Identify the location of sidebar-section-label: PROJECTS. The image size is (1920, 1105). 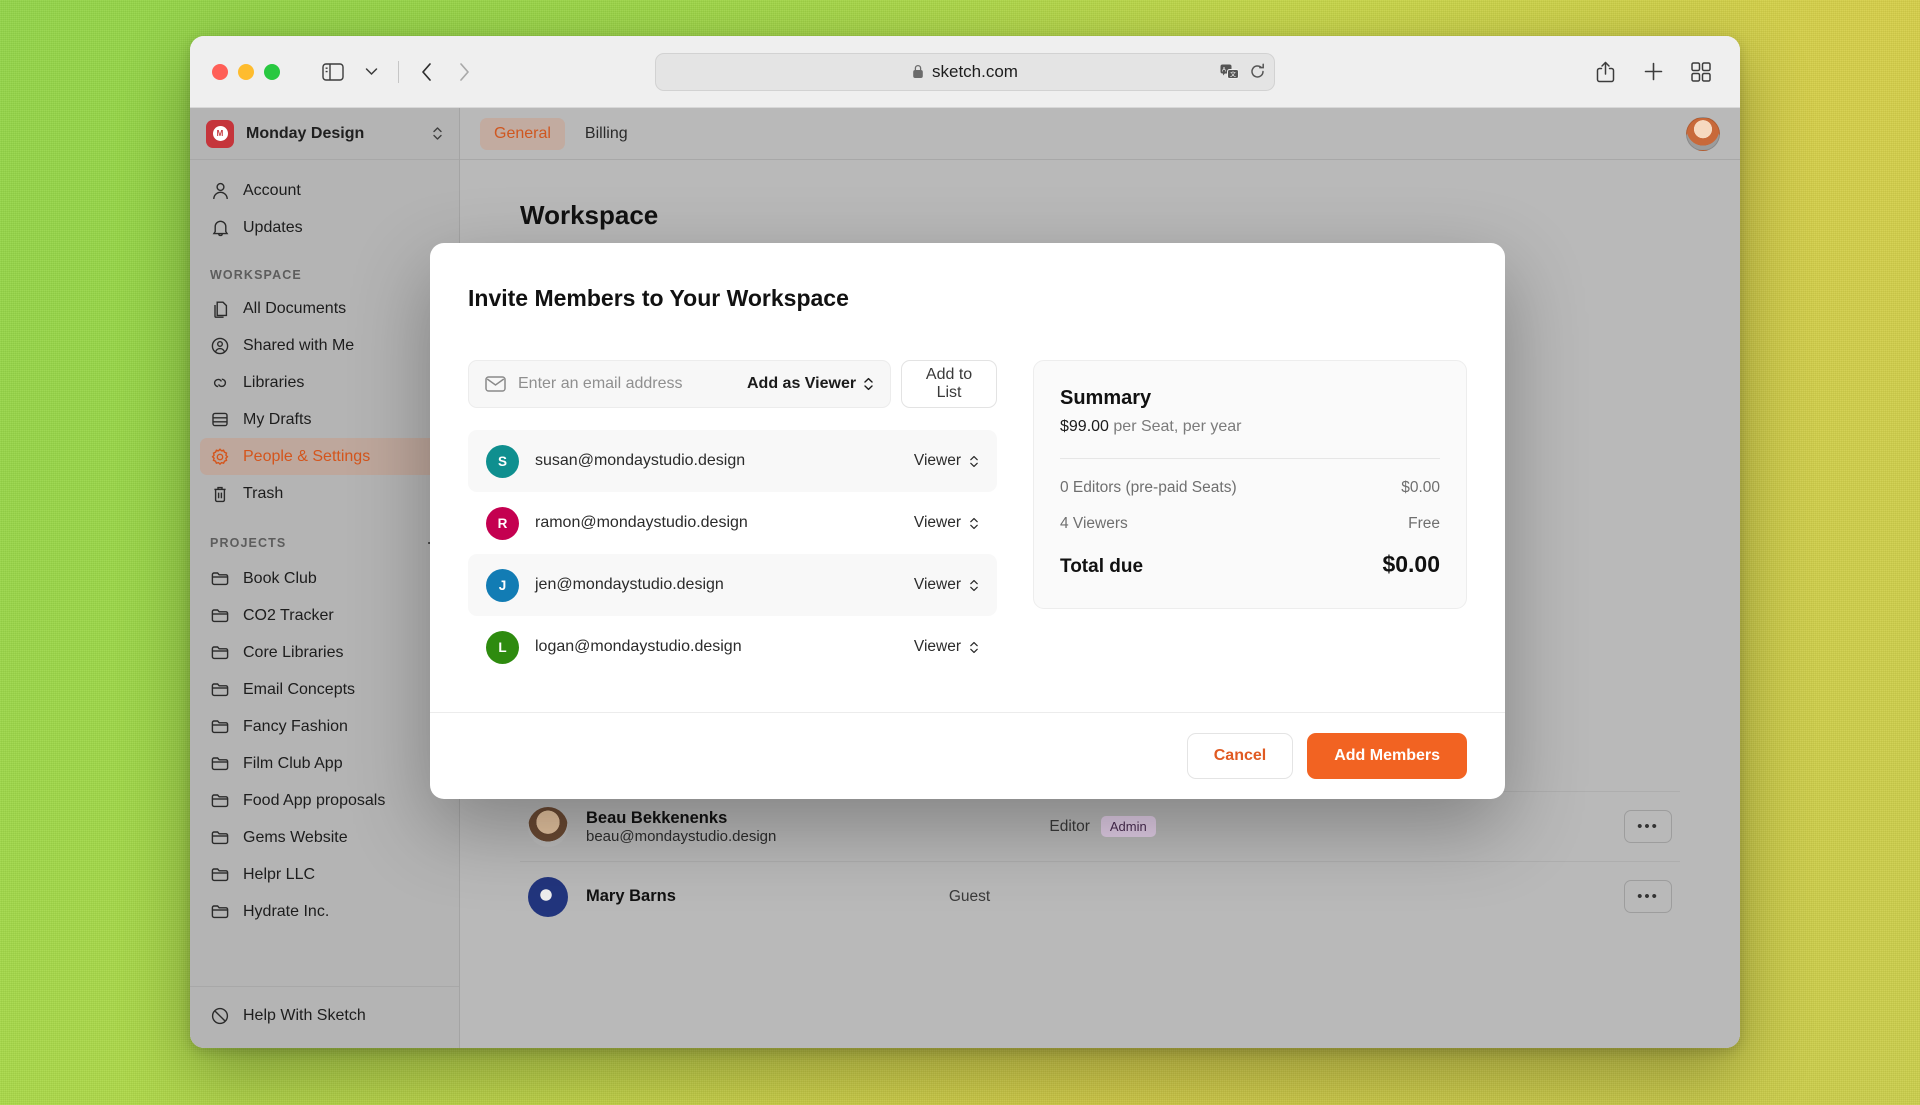
(248, 543).